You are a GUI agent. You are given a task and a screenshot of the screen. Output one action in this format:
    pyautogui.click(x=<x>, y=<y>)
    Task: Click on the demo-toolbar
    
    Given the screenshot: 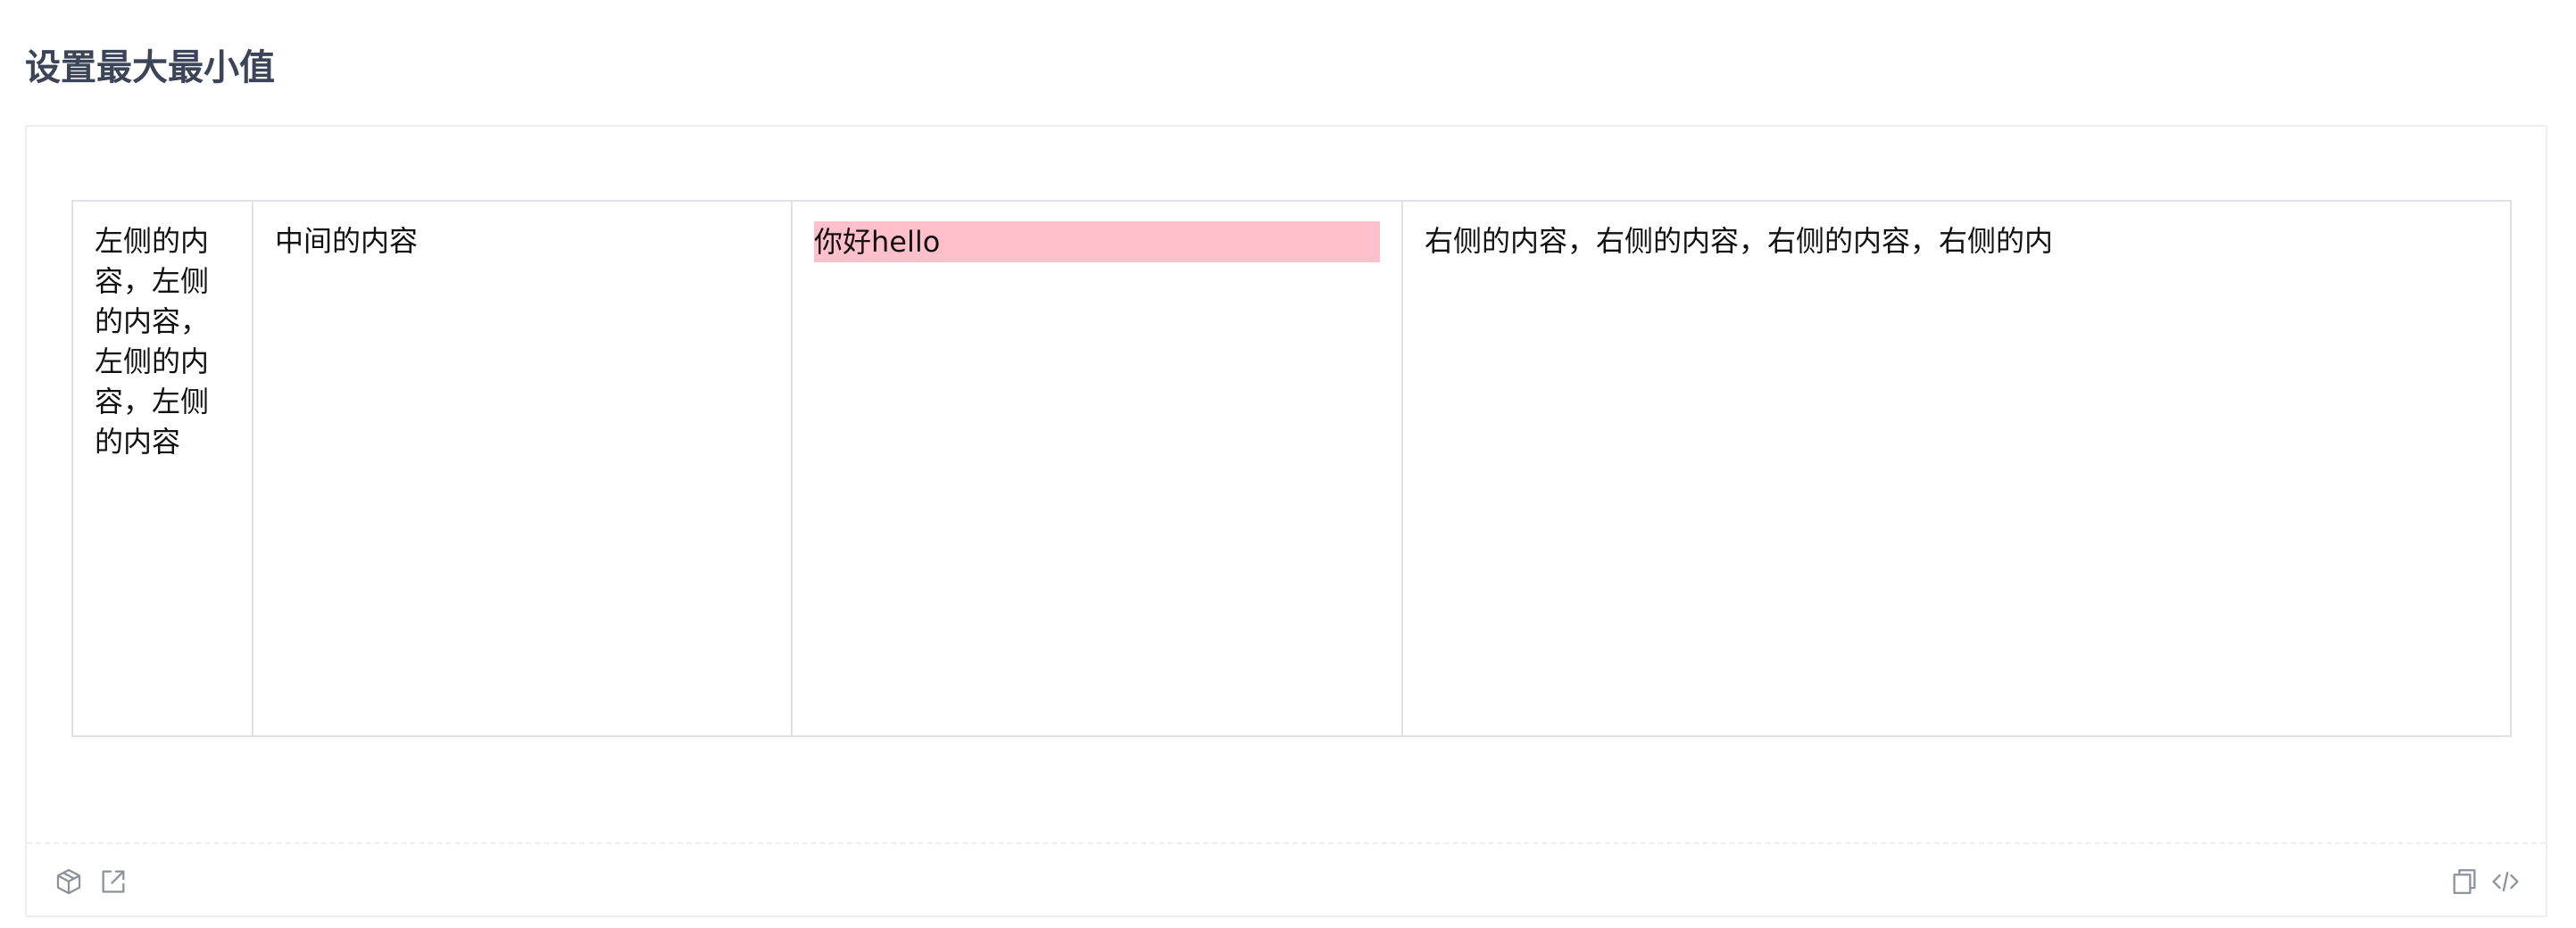 What is the action you would take?
    pyautogui.click(x=1286, y=880)
    